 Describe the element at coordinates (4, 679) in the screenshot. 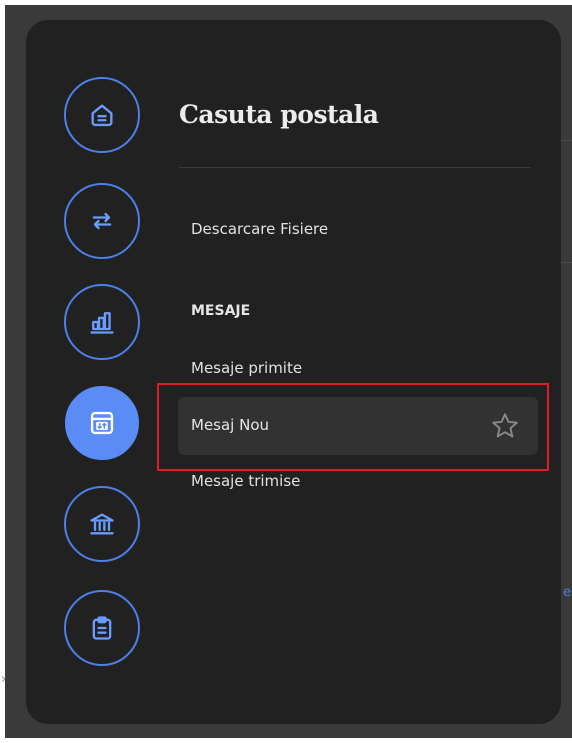

I see `backdrop-text-fragment: ›` at that location.